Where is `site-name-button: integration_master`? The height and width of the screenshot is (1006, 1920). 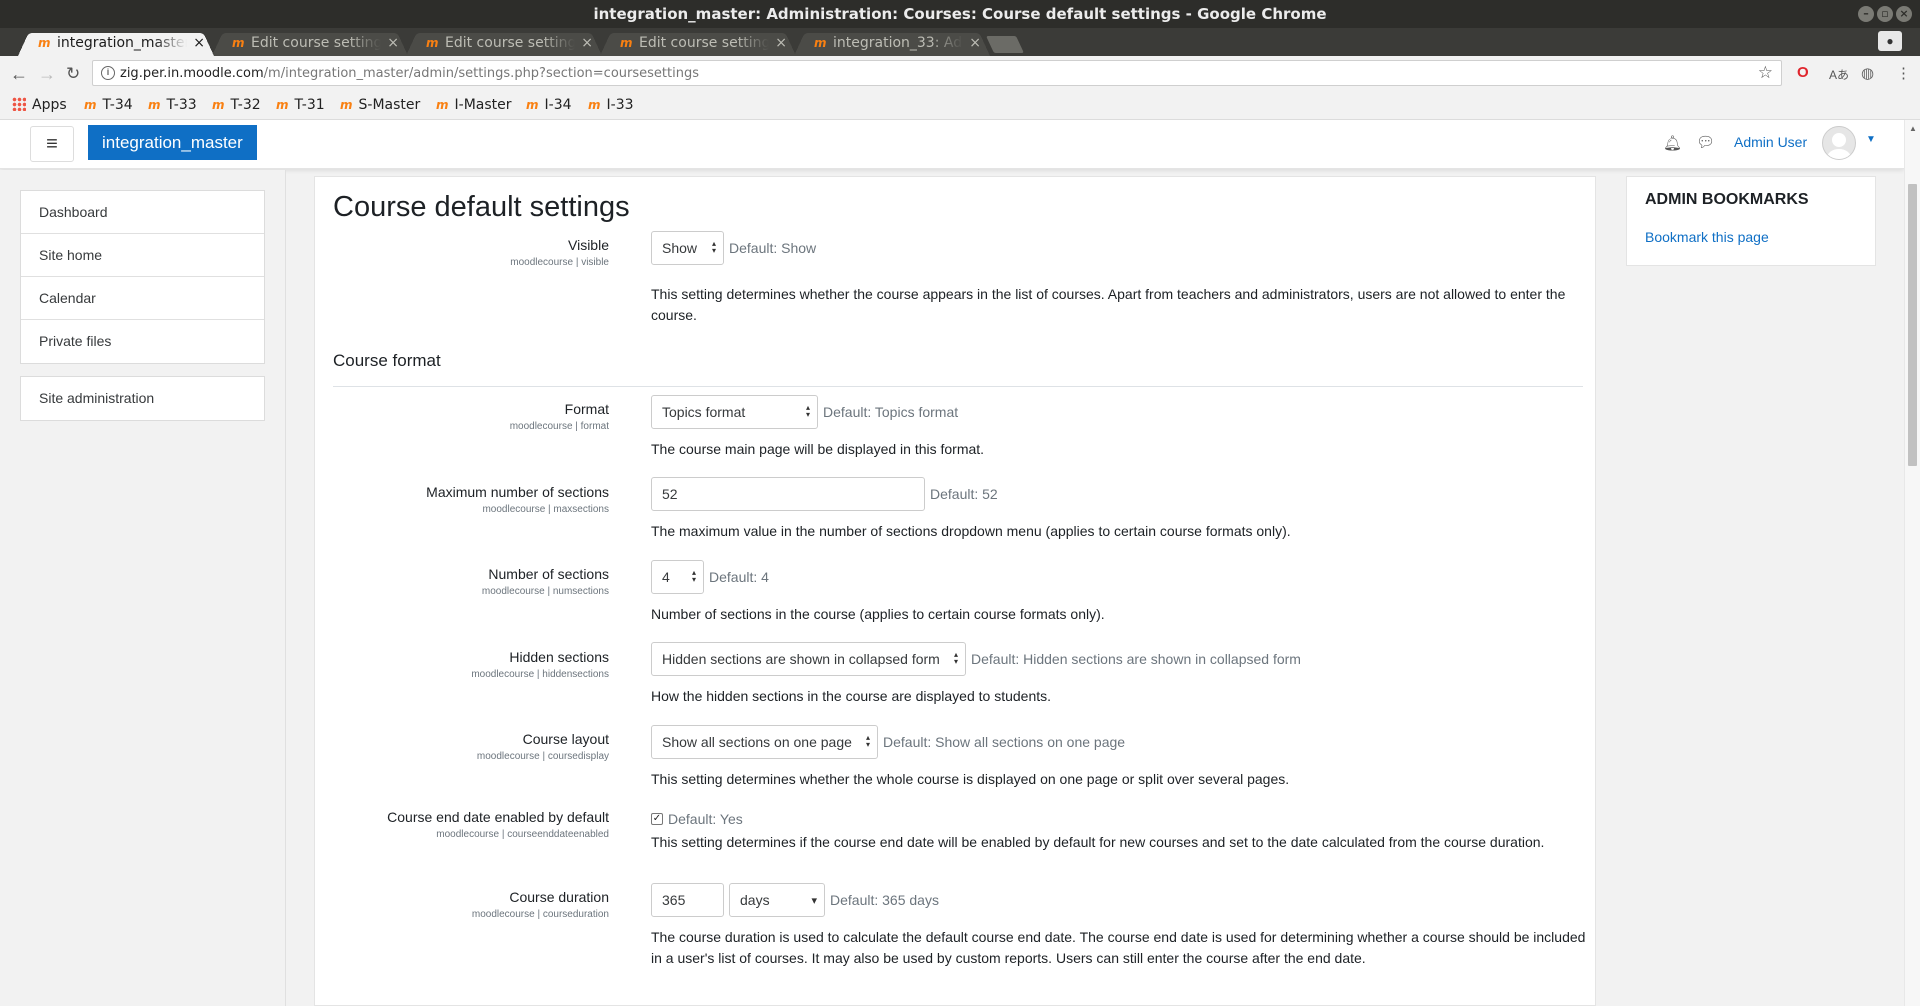
site-name-button: integration_master is located at coordinates (172, 142).